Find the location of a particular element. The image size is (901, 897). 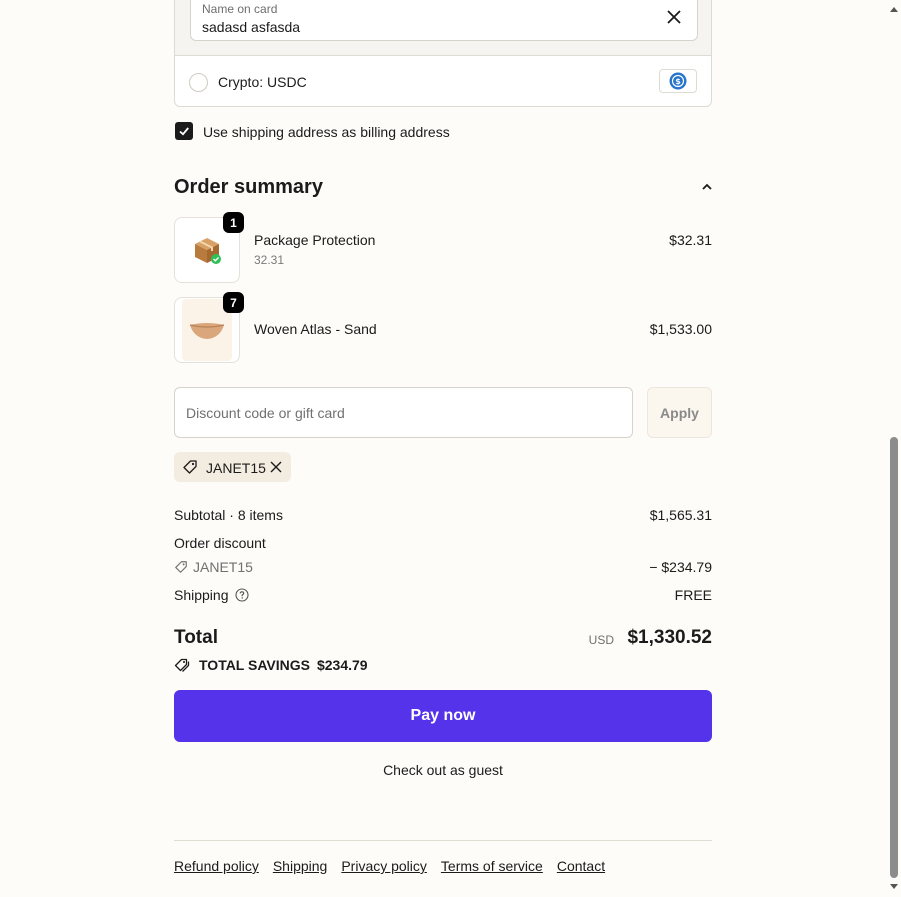

crypto-usdc-label: Crypto: USDC is located at coordinates (262, 82).